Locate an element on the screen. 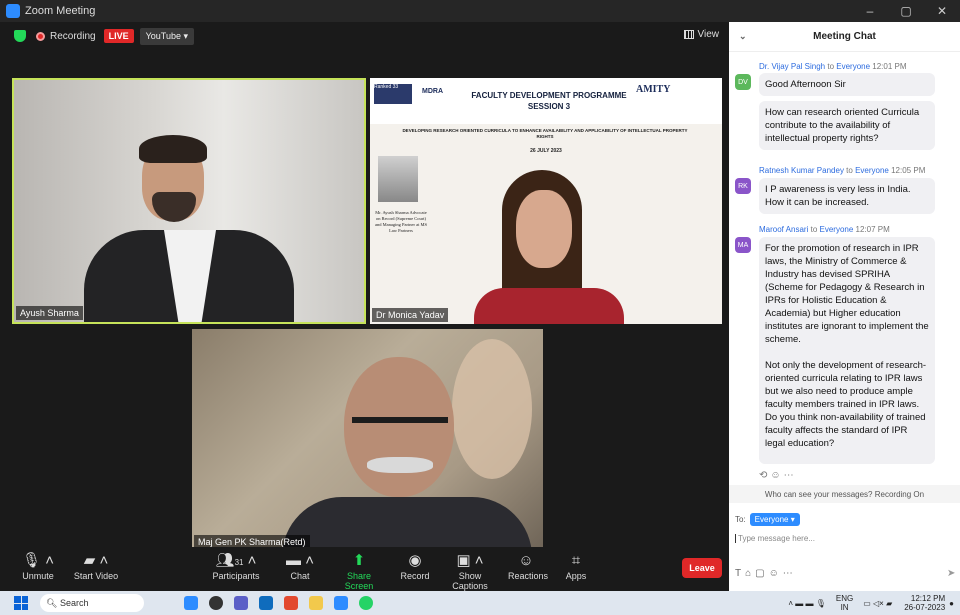 Image resolution: width=960 pixels, height=615 pixels. chat-icon: ▬ ˄ is located at coordinates (300, 560).